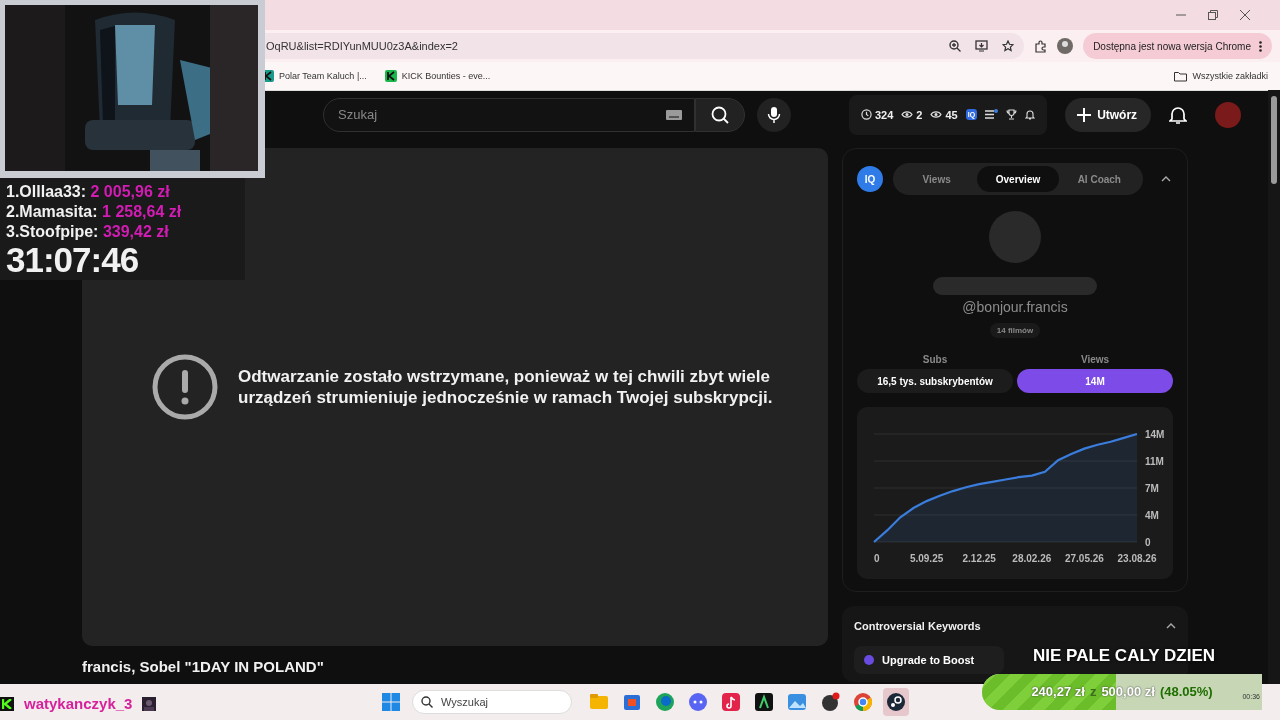 This screenshot has width=1280, height=720. I want to click on close-icon, so click(1245, 15).